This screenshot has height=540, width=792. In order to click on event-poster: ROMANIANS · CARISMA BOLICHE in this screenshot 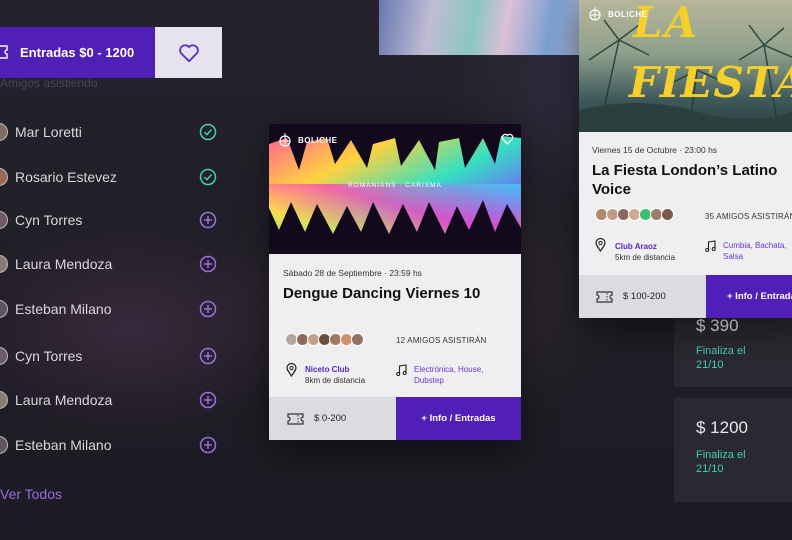, I will do `click(395, 189)`.